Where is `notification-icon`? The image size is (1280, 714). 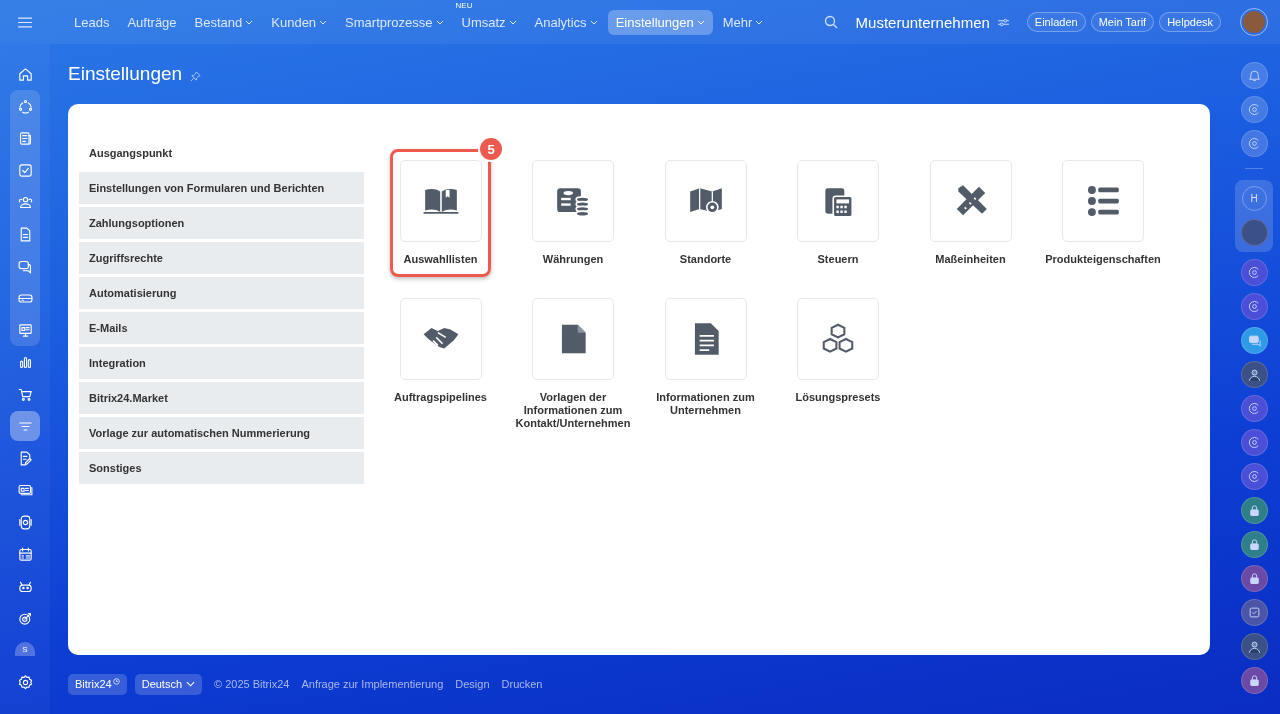 notification-icon is located at coordinates (1254, 75).